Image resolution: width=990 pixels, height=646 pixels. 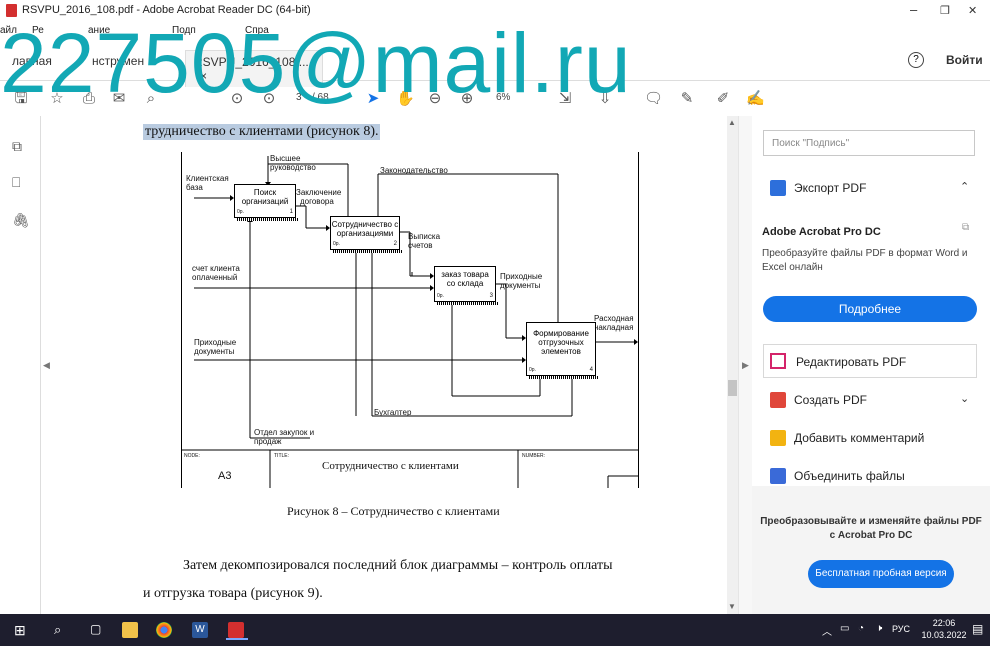 What do you see at coordinates (192, 456) in the screenshot?
I see `frame-node-label: NODE:` at bounding box center [192, 456].